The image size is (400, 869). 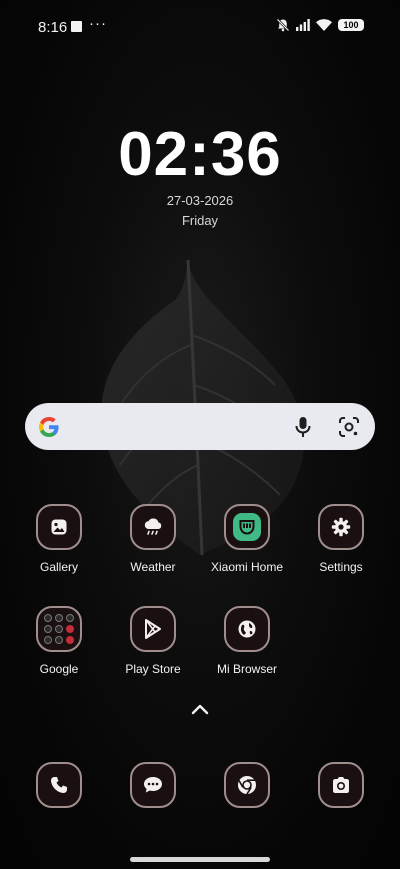 I want to click on app-xiaomi-home: Xiaomi Home, so click(x=247, y=539).